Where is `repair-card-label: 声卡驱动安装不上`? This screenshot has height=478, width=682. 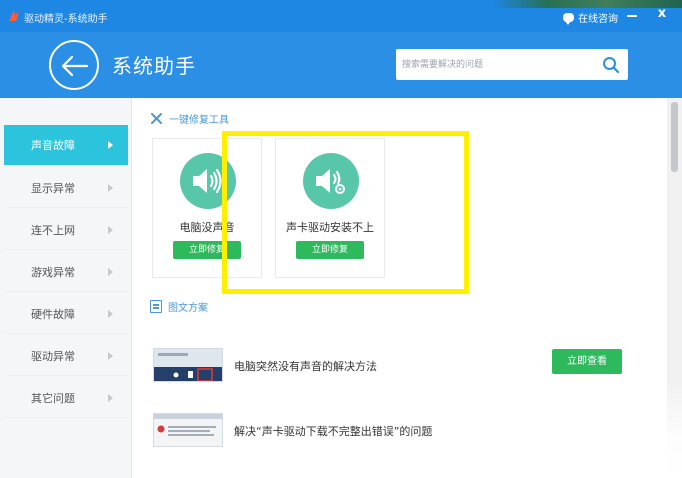 repair-card-label: 声卡驱动安装不上 is located at coordinates (330, 227).